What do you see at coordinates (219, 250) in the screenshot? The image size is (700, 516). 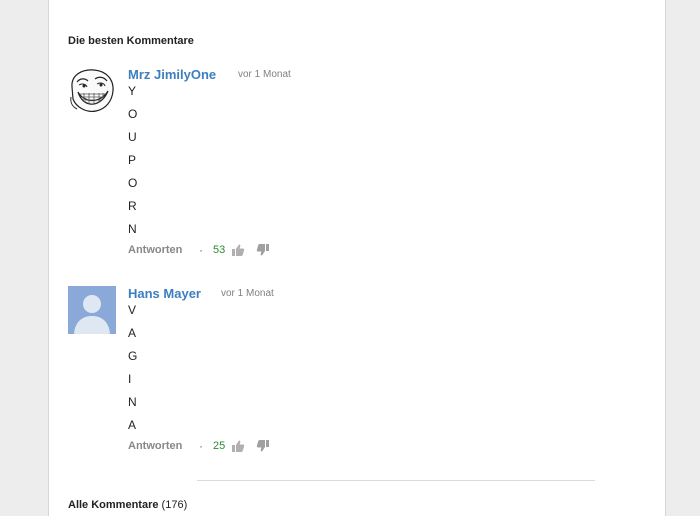 I see `vote-count: 53` at bounding box center [219, 250].